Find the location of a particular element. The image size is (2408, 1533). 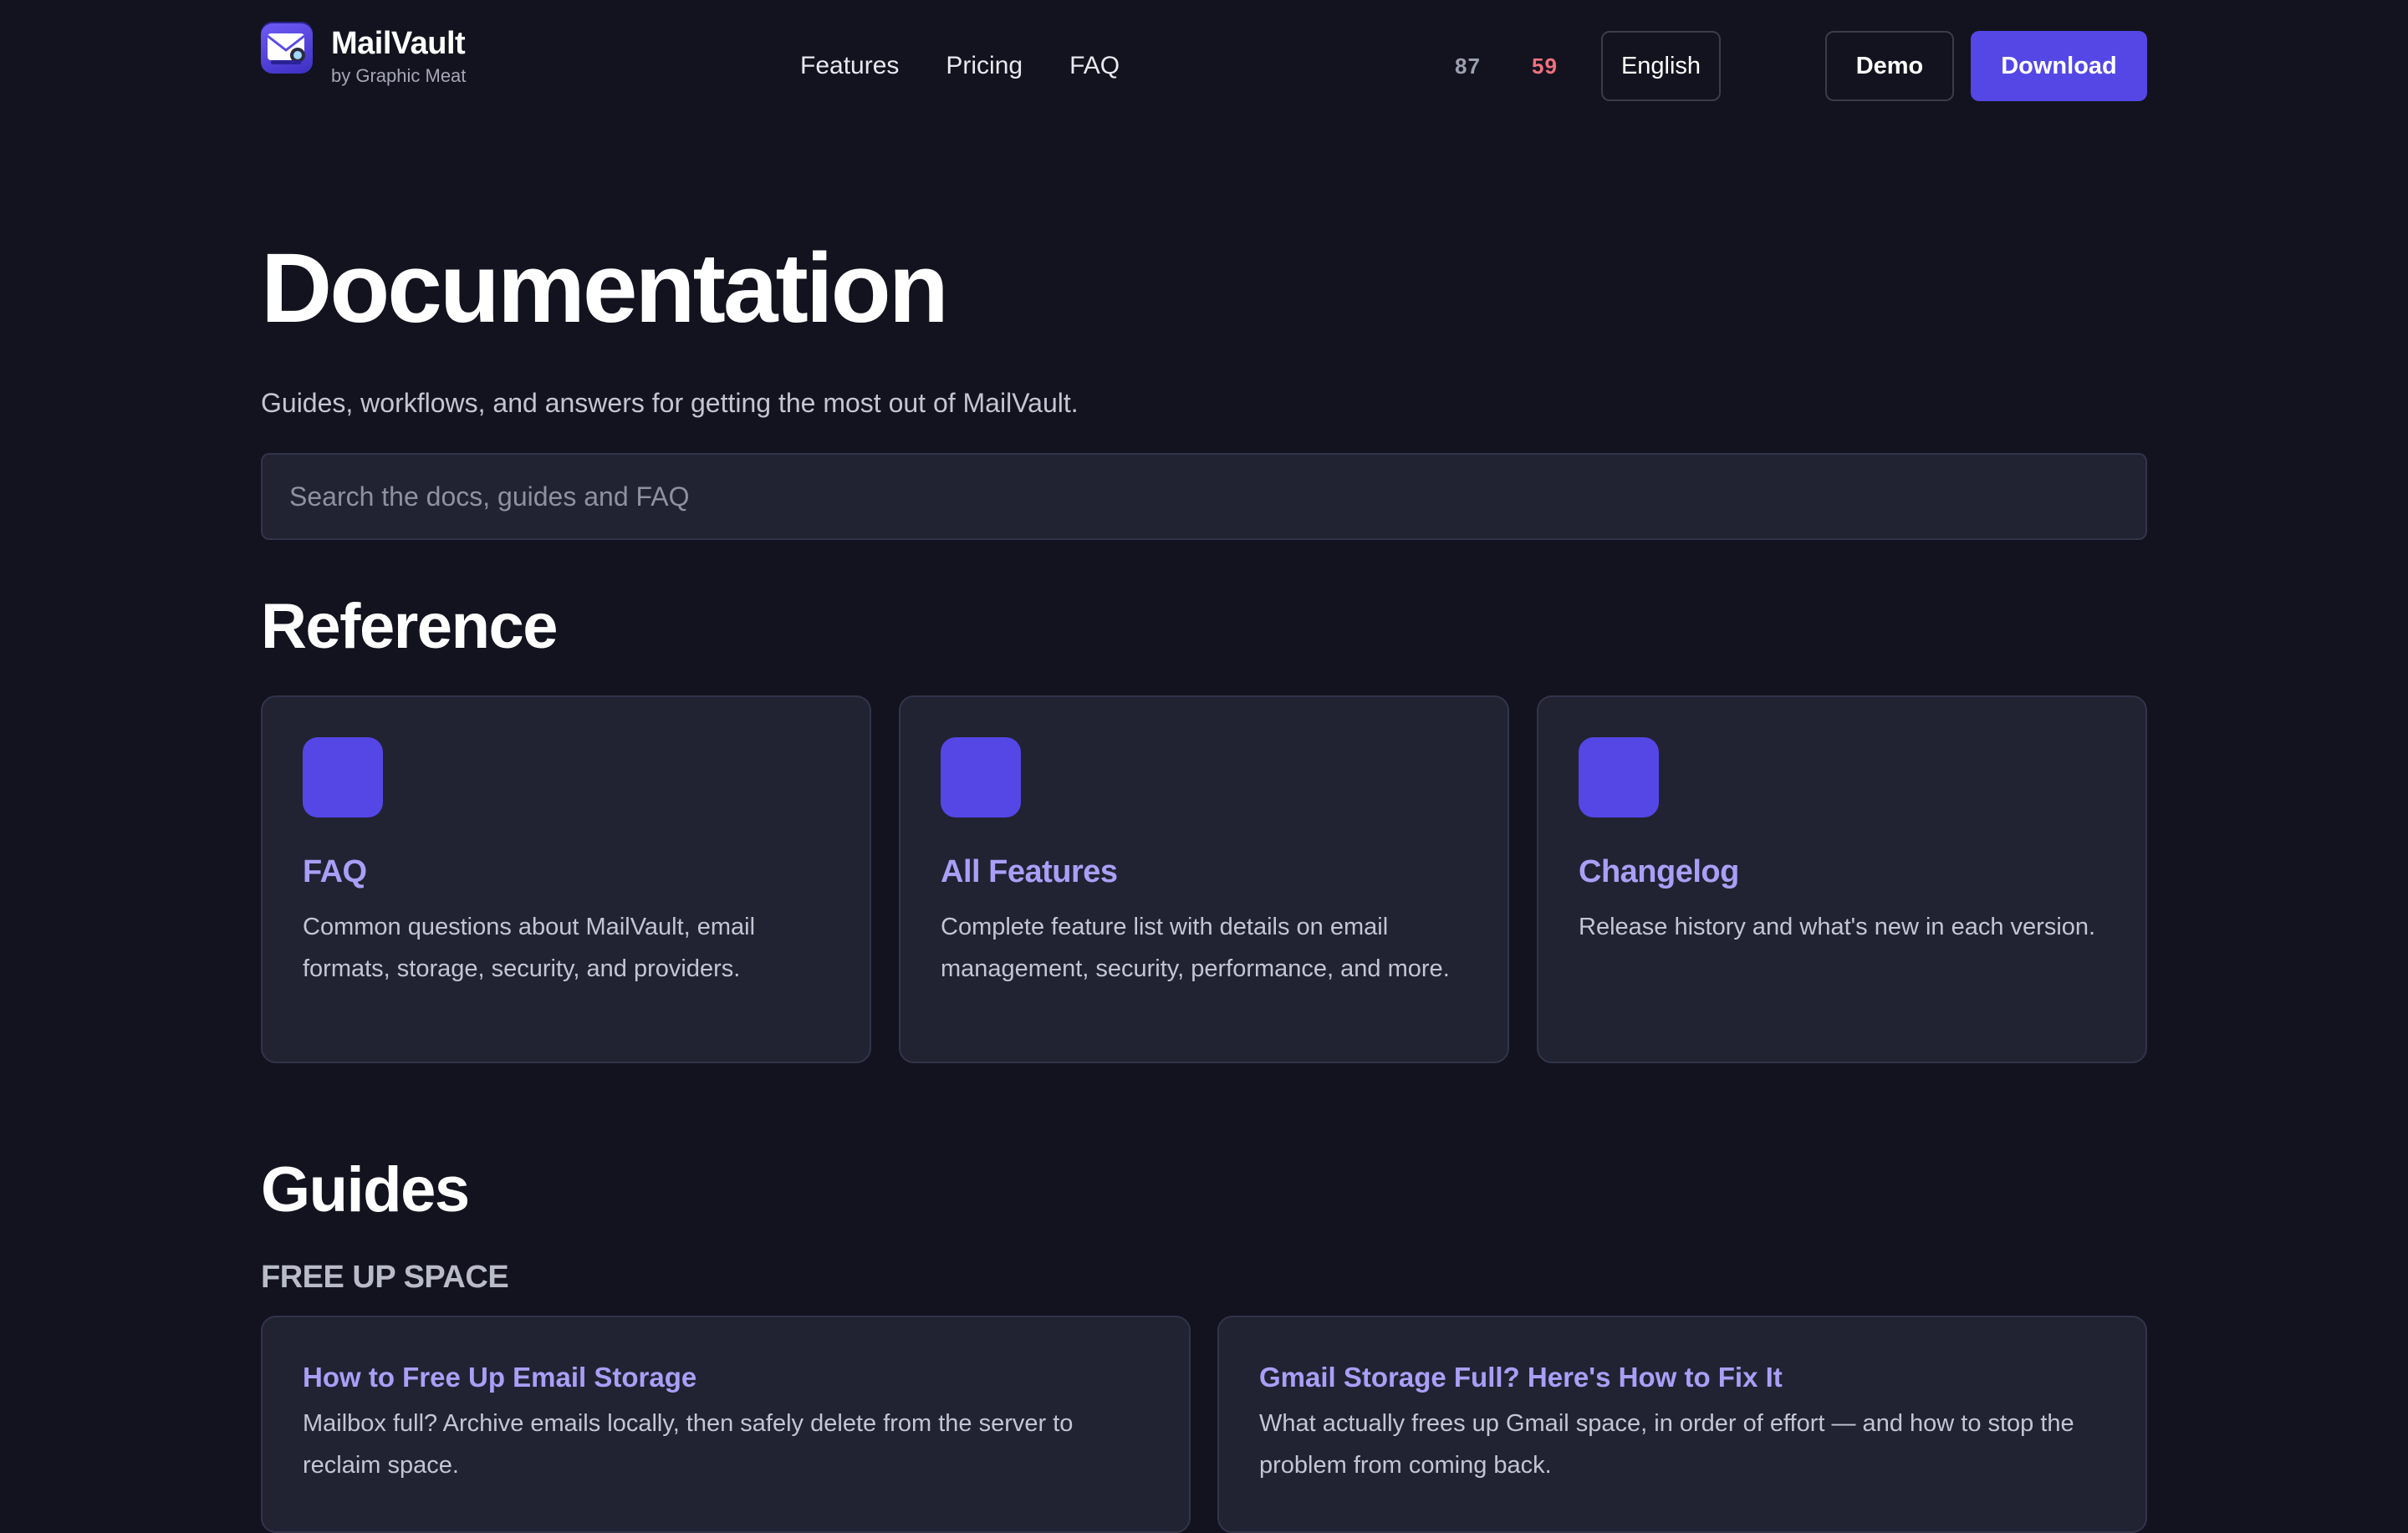

demo-button: Demo is located at coordinates (1889, 66).